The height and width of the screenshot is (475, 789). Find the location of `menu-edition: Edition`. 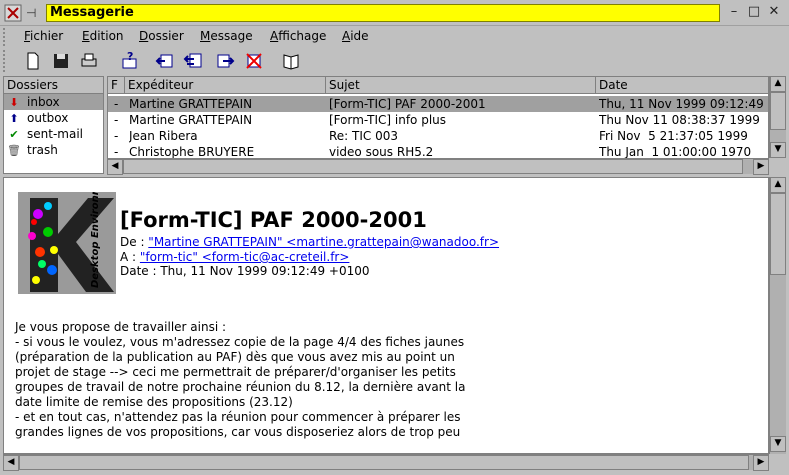

menu-edition: Edition is located at coordinates (103, 36).